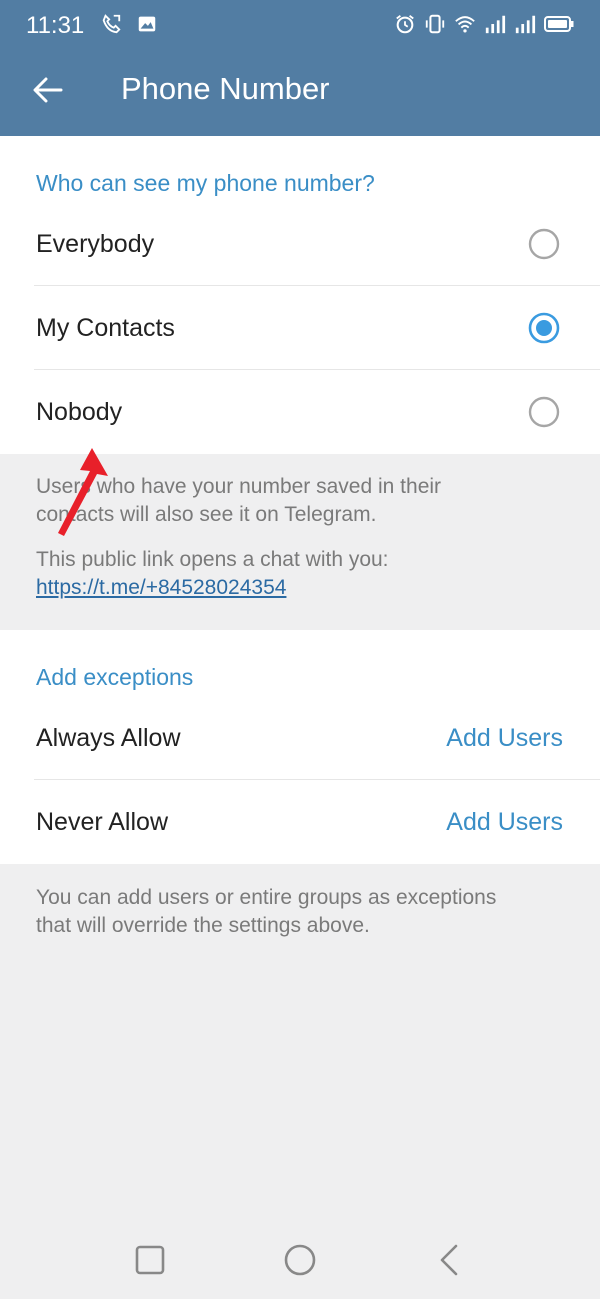 The height and width of the screenshot is (1299, 600). I want to click on recent-apps-icon, so click(150, 1260).